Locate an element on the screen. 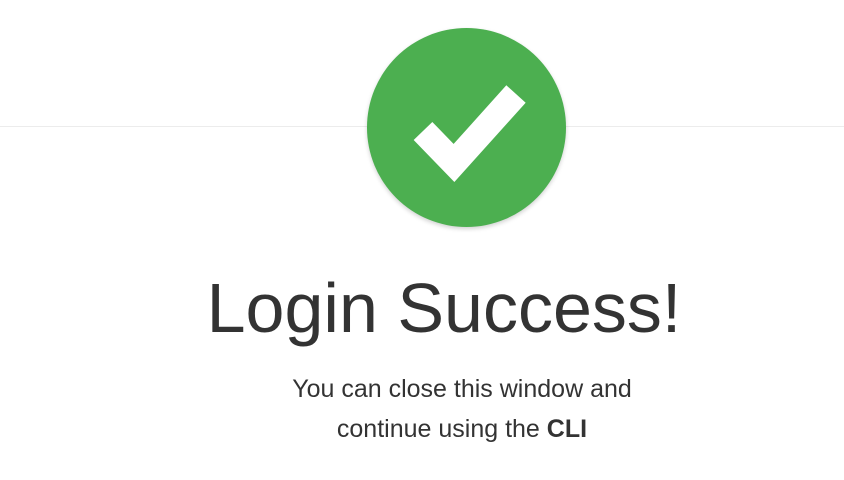 The image size is (844, 480). checkmark-circle-icon is located at coordinates (466, 127).